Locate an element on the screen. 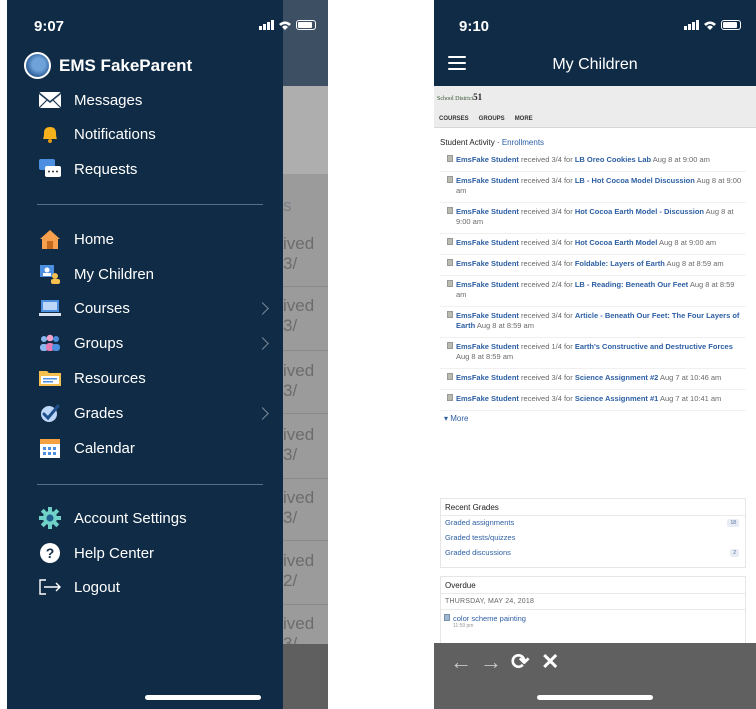 The width and height of the screenshot is (756, 709). menu-label: Requests is located at coordinates (106, 169).